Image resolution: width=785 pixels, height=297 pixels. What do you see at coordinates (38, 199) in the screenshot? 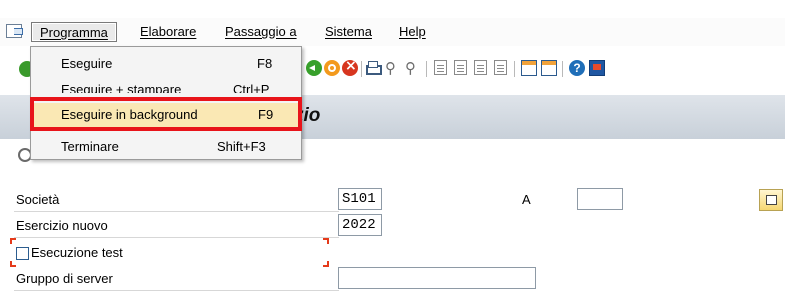
I see `company-label: Società` at bounding box center [38, 199].